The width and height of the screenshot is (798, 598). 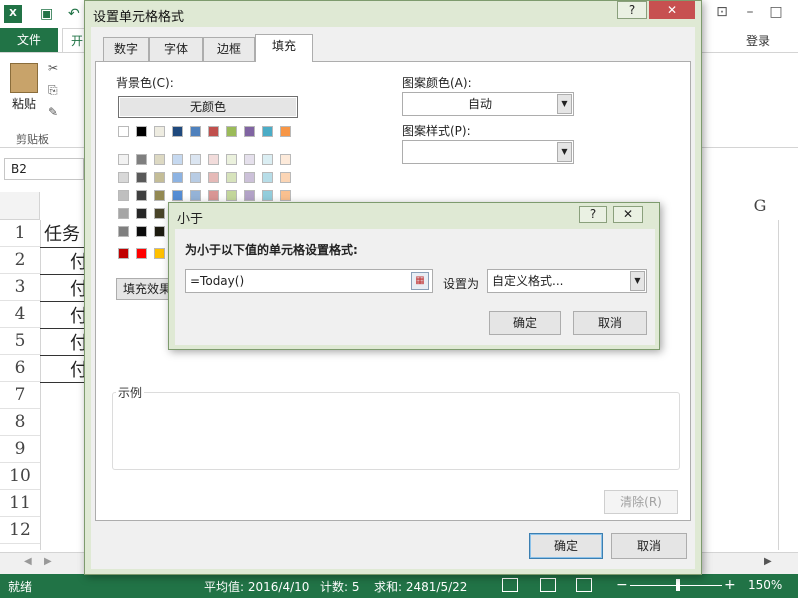 What do you see at coordinates (229, 49) in the screenshot?
I see `tab-border: 边框` at bounding box center [229, 49].